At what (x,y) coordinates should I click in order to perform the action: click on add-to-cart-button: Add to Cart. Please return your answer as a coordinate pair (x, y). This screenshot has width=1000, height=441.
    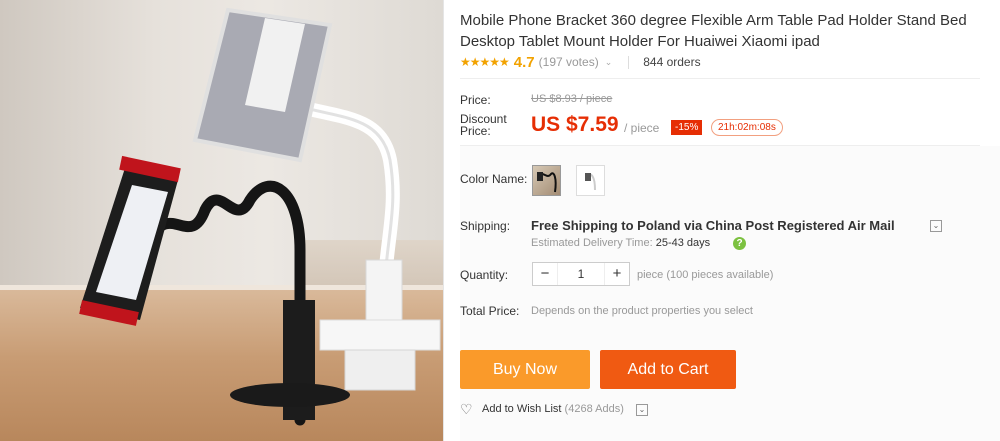
    Looking at the image, I should click on (668, 369).